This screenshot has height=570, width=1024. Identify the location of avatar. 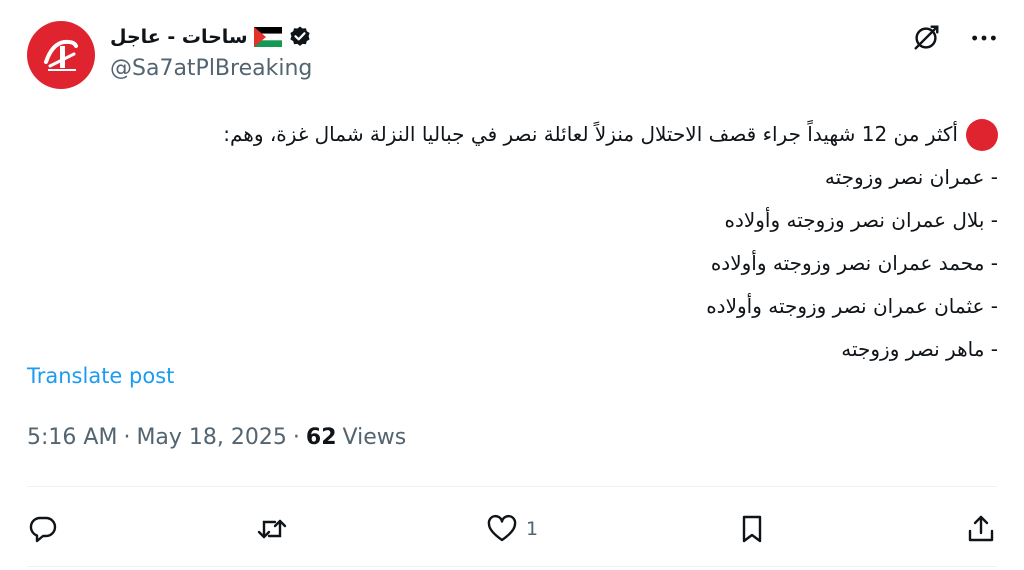
(61, 55).